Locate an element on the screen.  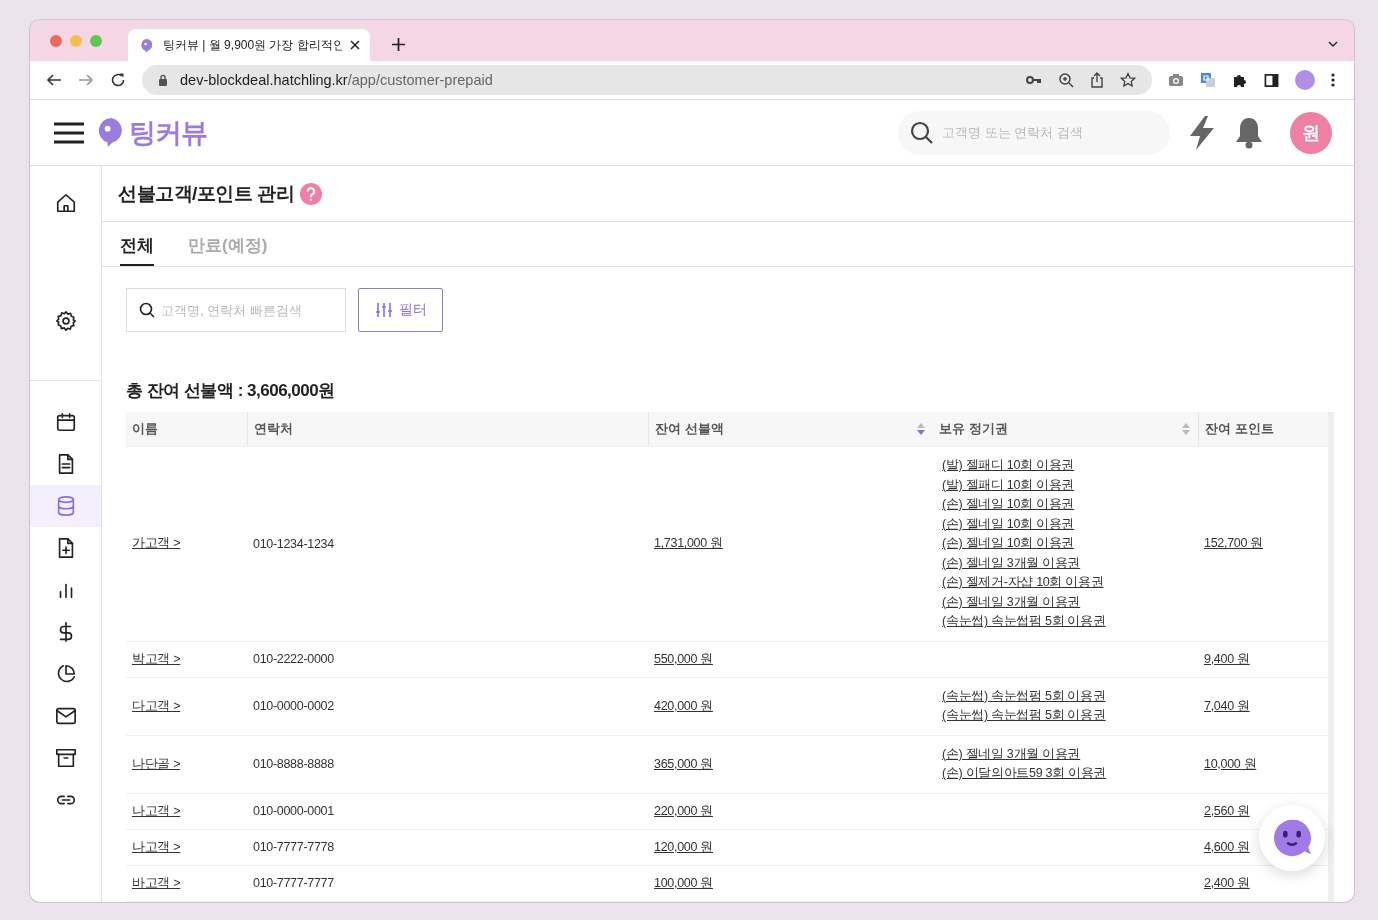
prepaid-amount-link: 550,000 원 is located at coordinates (683, 658).